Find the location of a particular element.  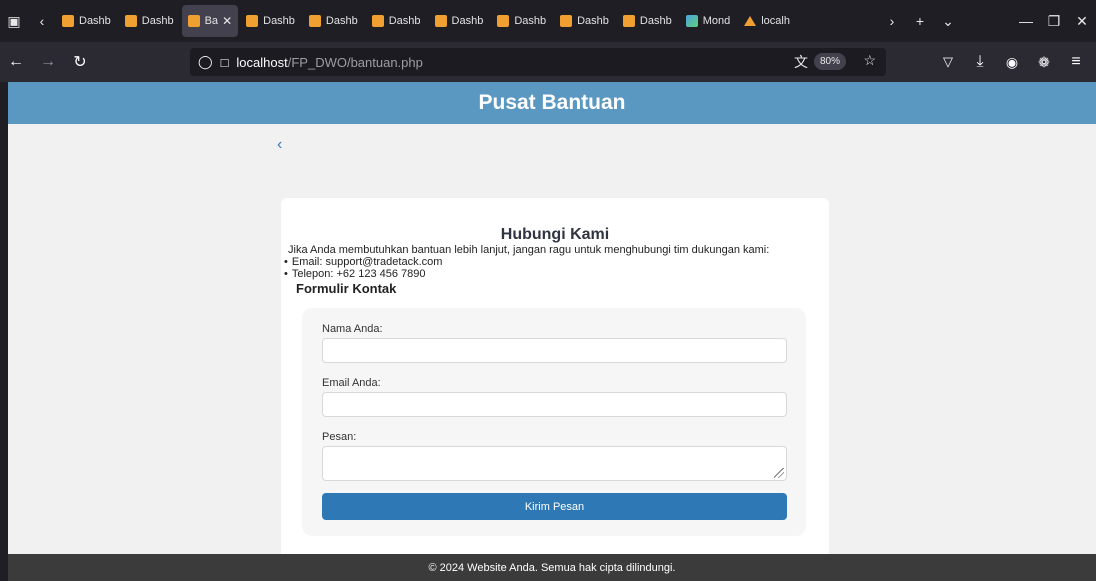

resize-grip-icon is located at coordinates (779, 473).